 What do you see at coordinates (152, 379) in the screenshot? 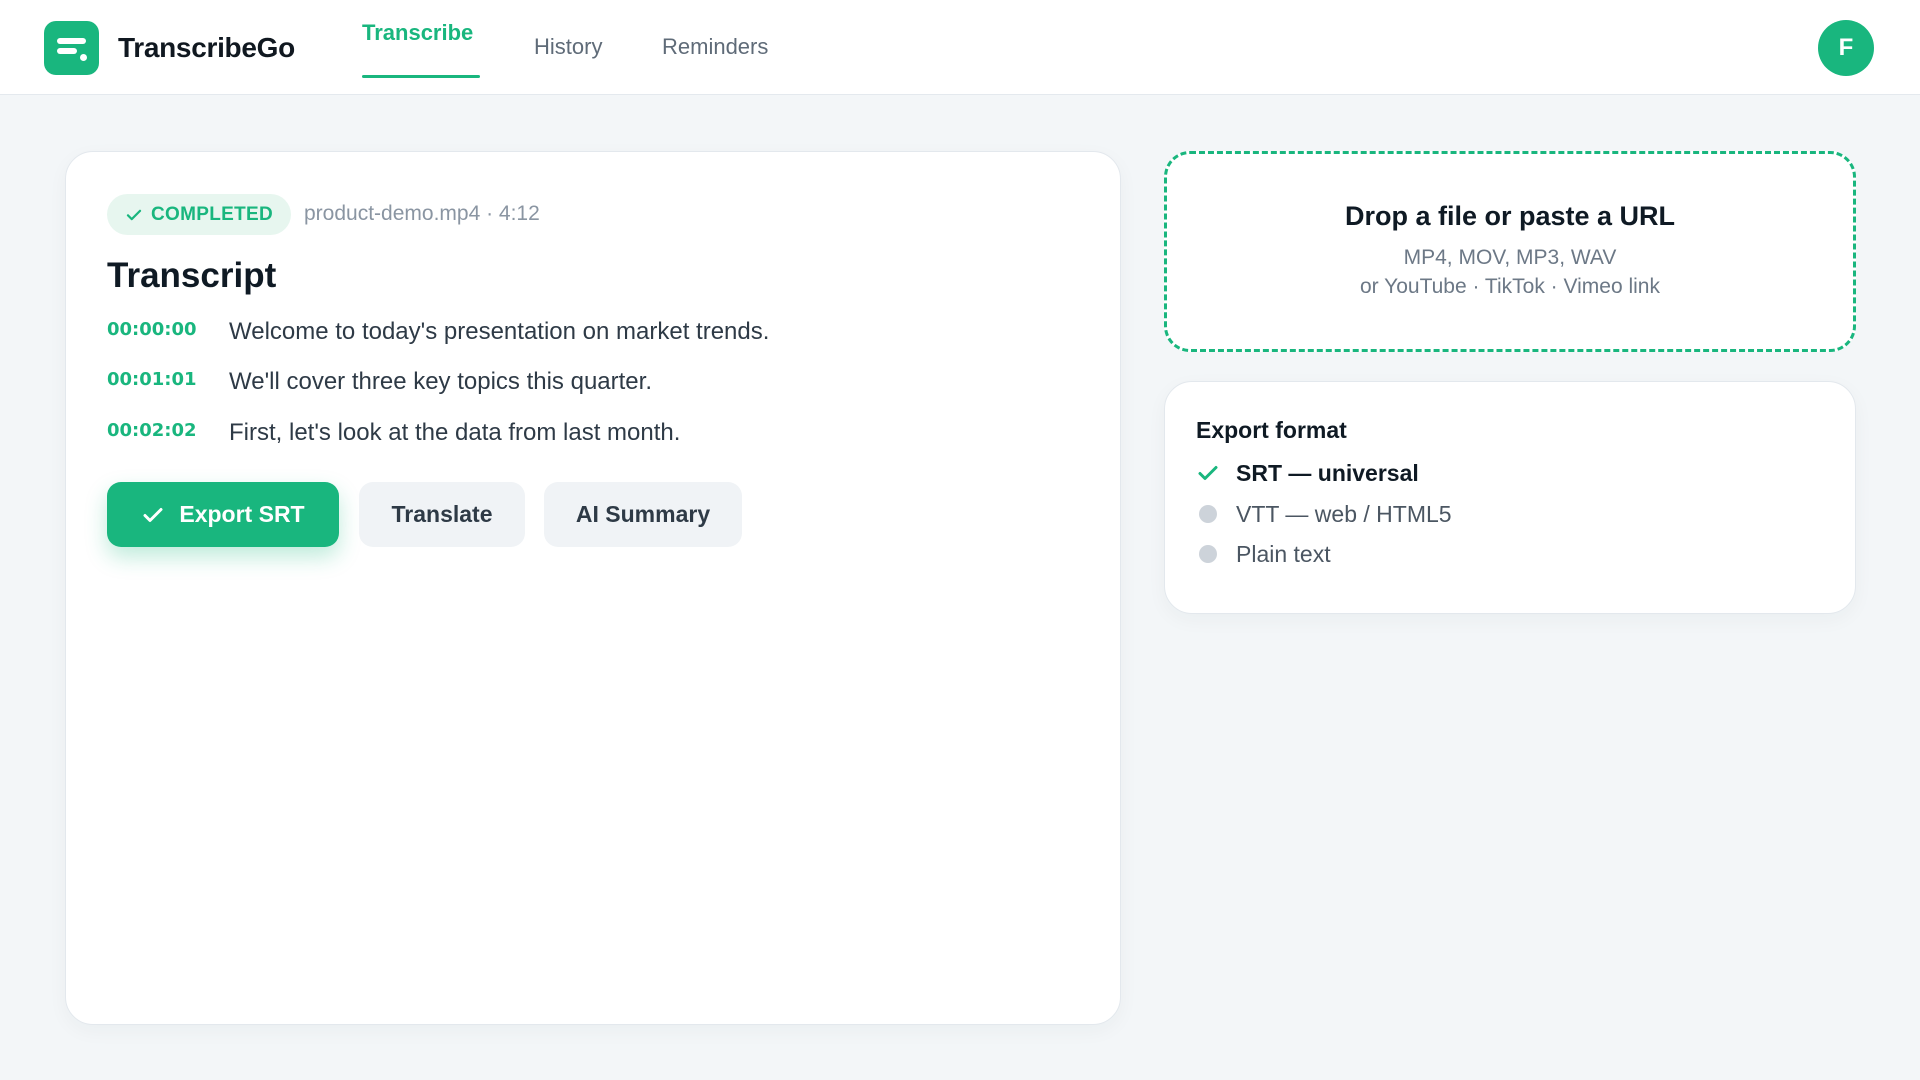
I see `segment-timestamp: 00:01:01` at bounding box center [152, 379].